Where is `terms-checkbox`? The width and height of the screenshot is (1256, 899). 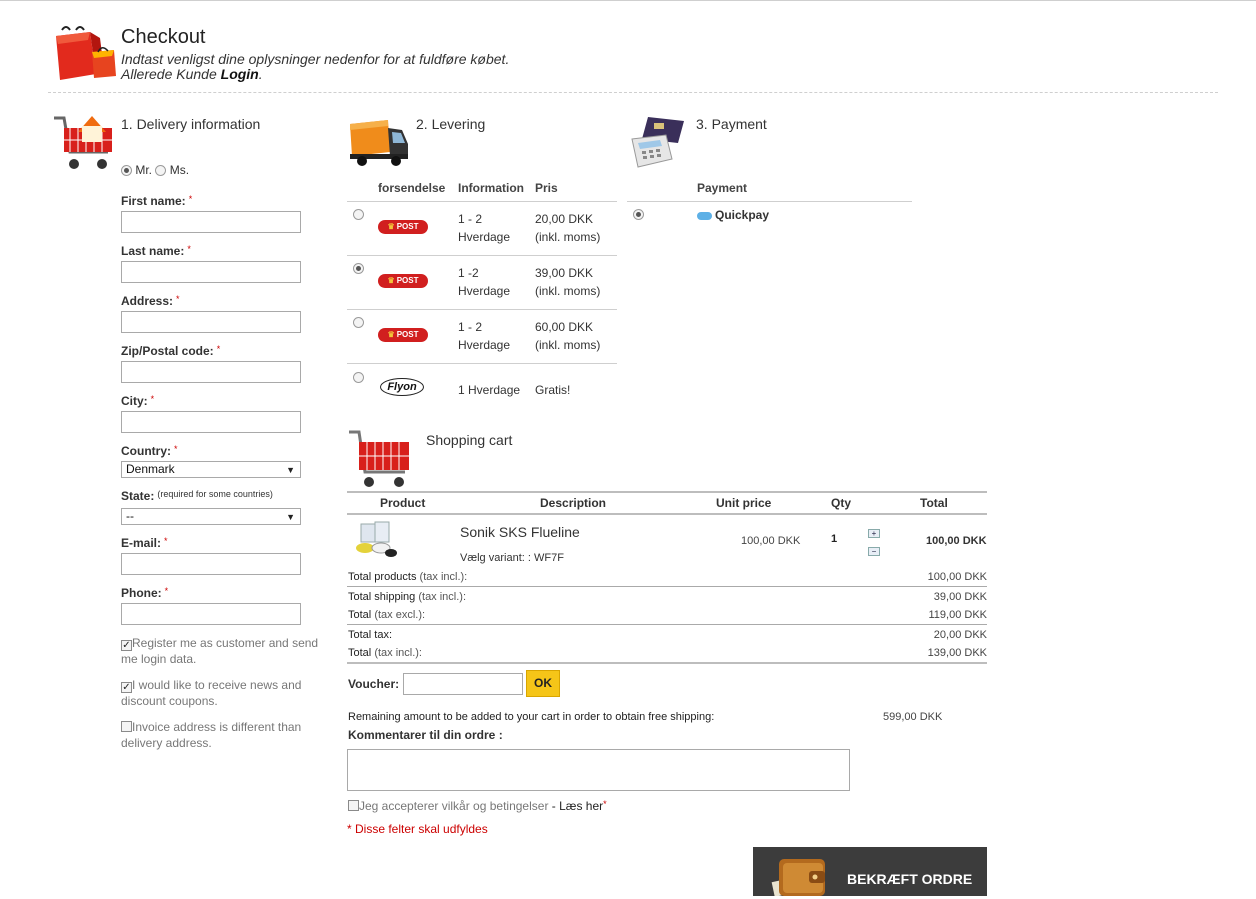 terms-checkbox is located at coordinates (353, 805).